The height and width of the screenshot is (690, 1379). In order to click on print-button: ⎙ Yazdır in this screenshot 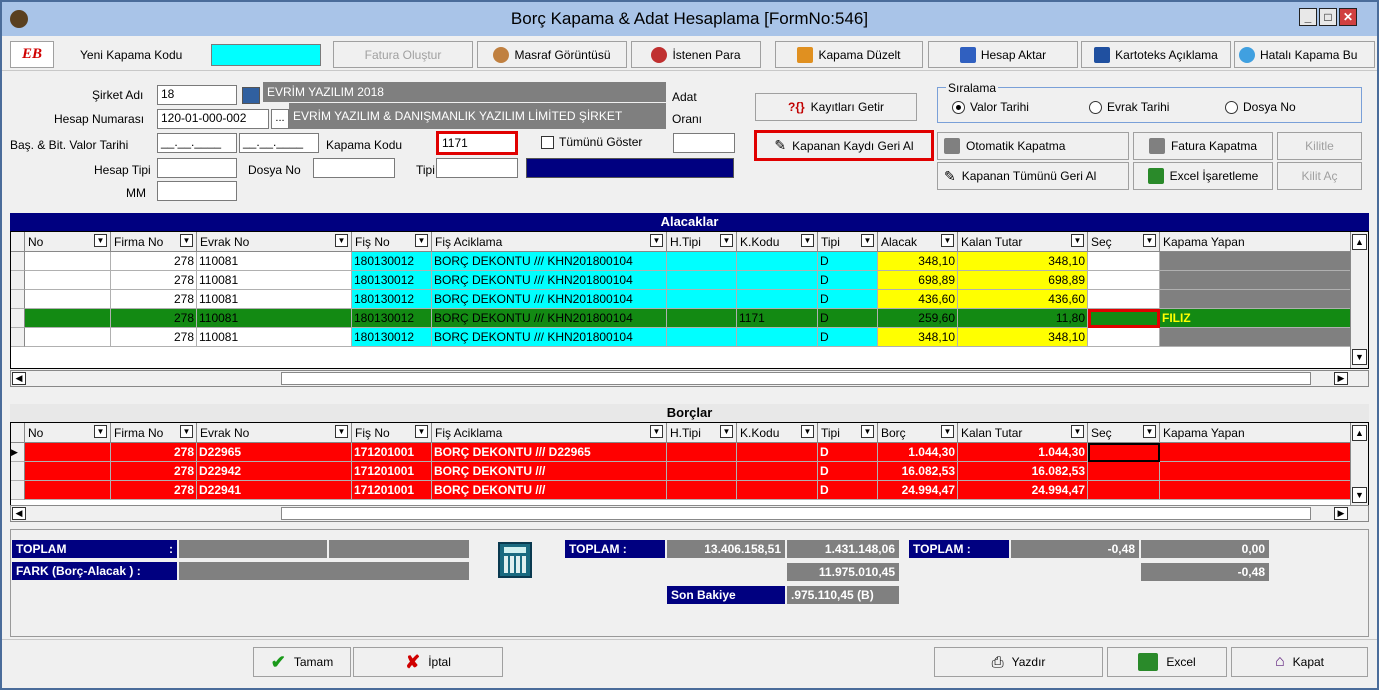, I will do `click(1018, 662)`.